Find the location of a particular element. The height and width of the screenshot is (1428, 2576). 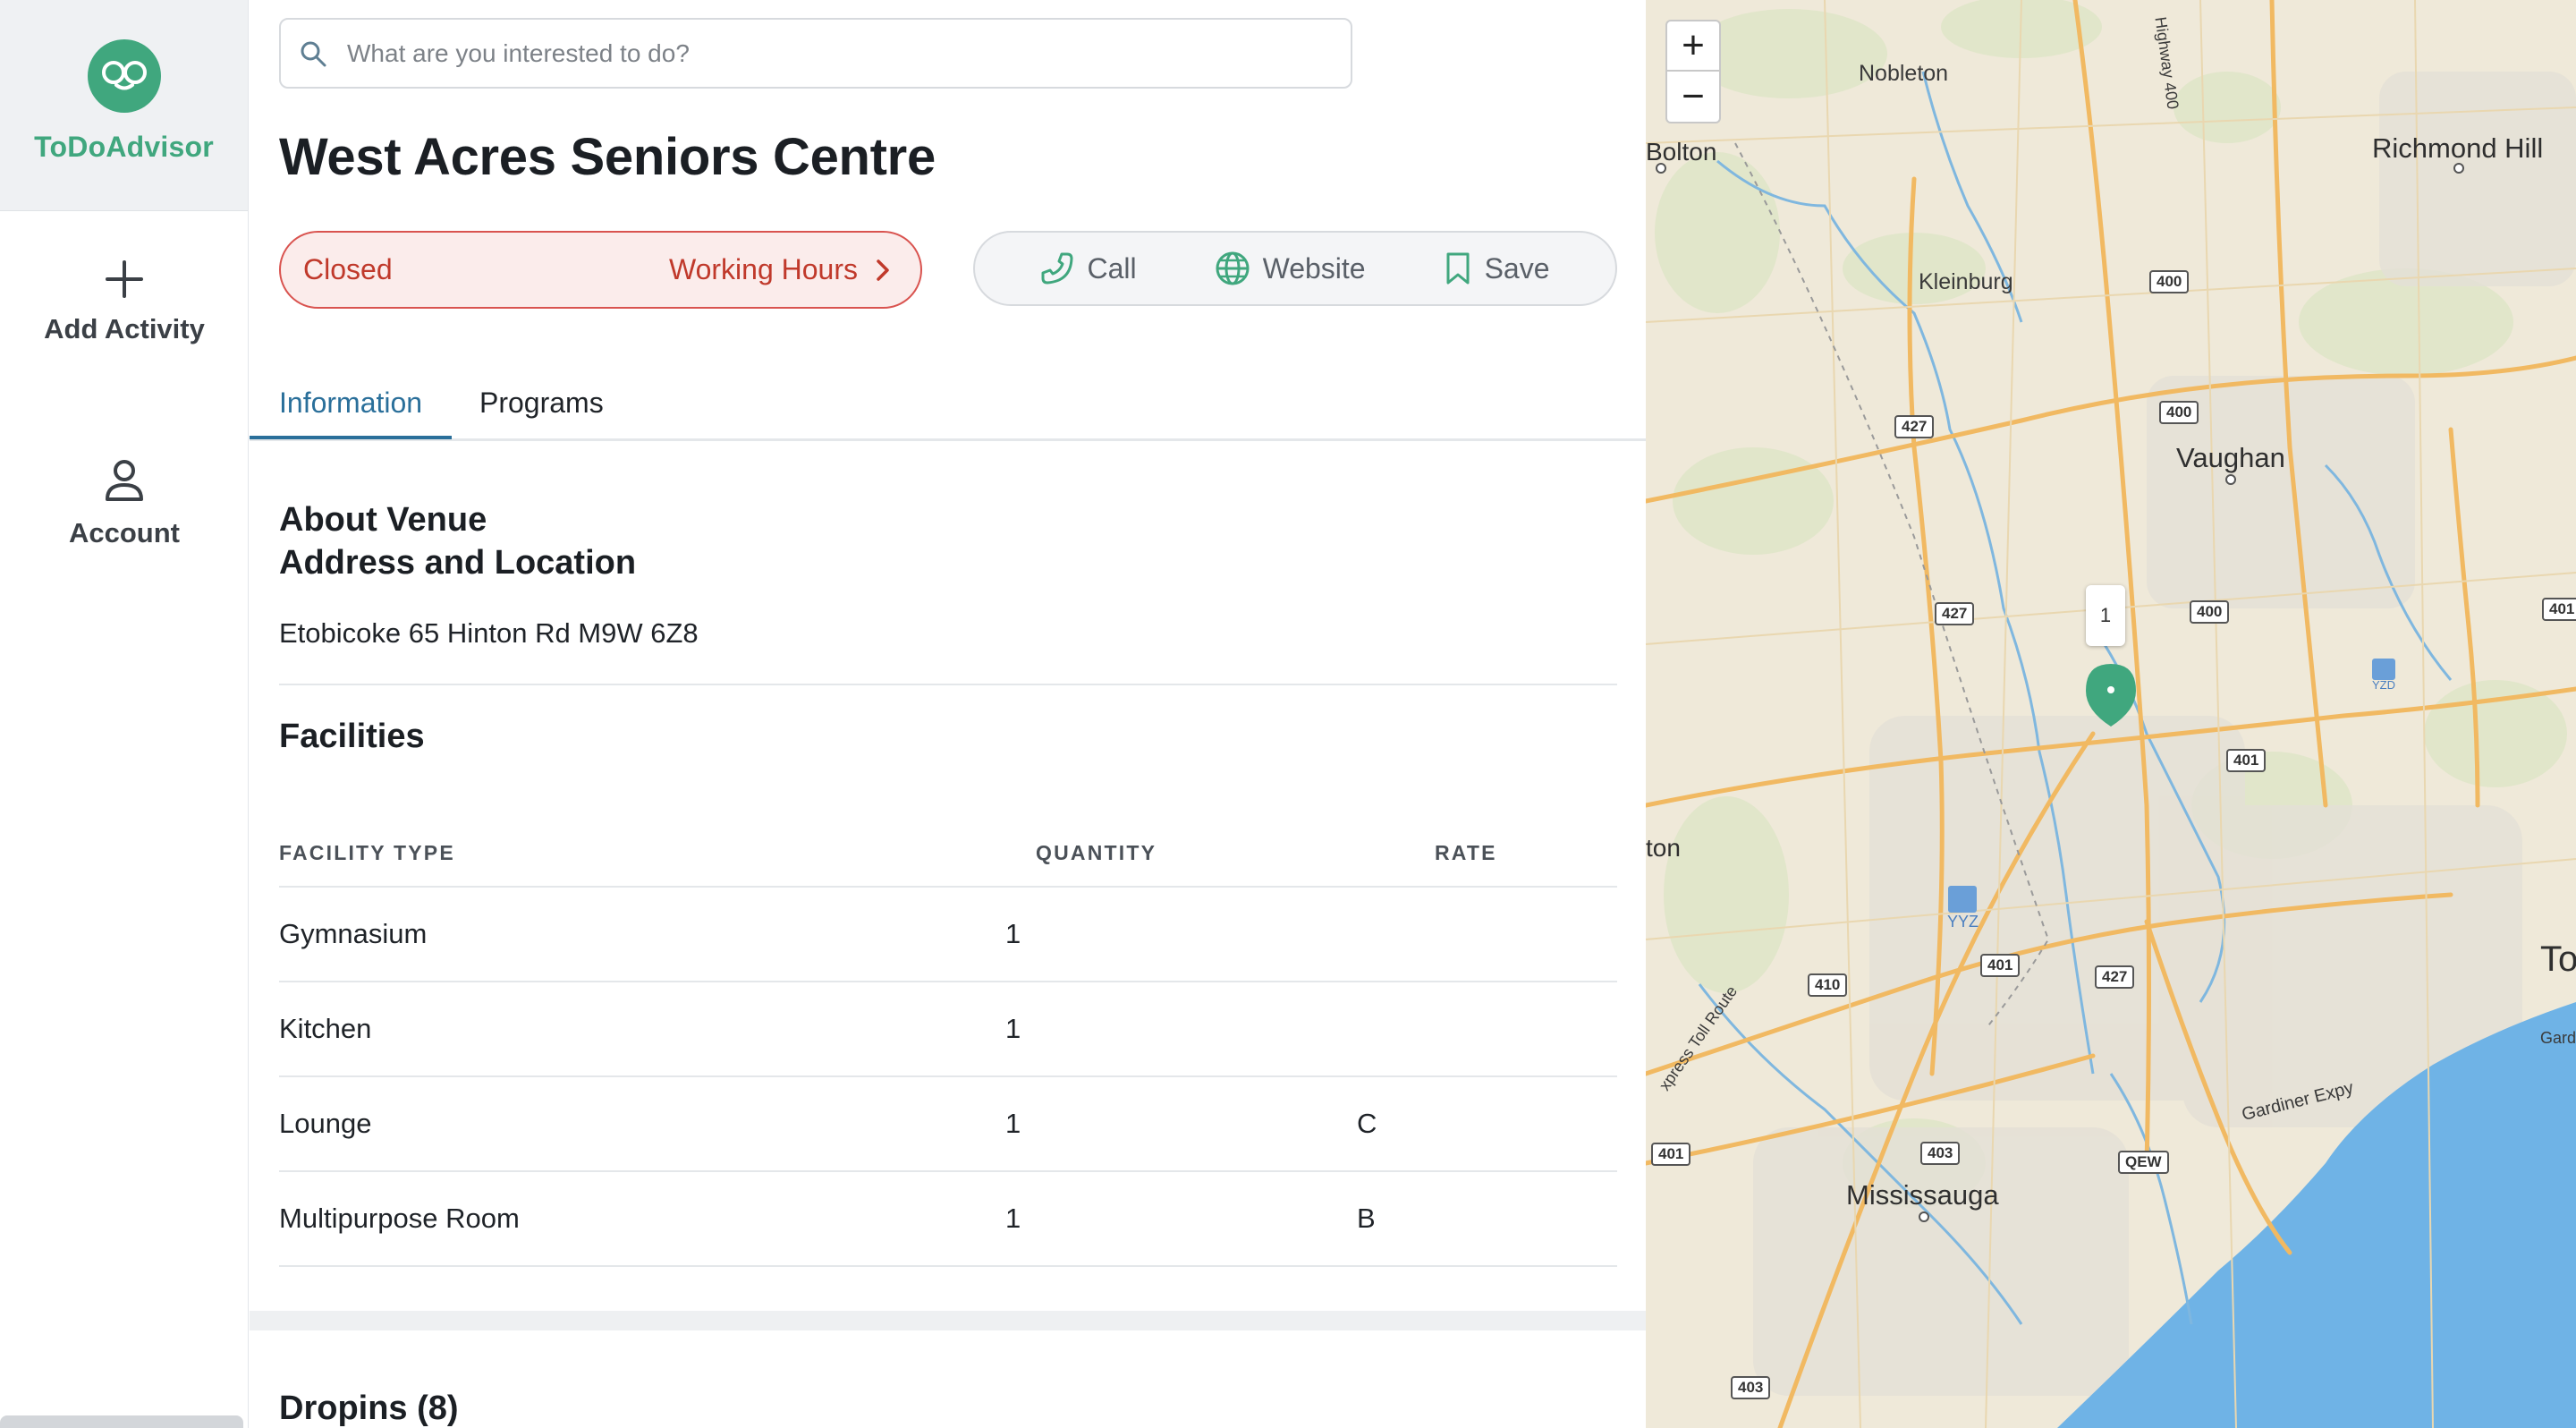

map-label-gardi: Gardi is located at coordinates (2558, 1038).